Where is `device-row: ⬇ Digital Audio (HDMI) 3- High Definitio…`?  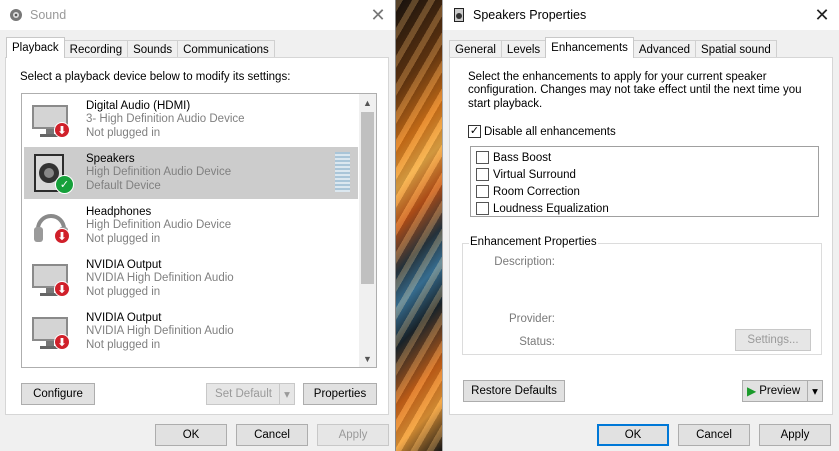 device-row: ⬇ Digital Audio (HDMI) 3- High Definitio… is located at coordinates (191, 120).